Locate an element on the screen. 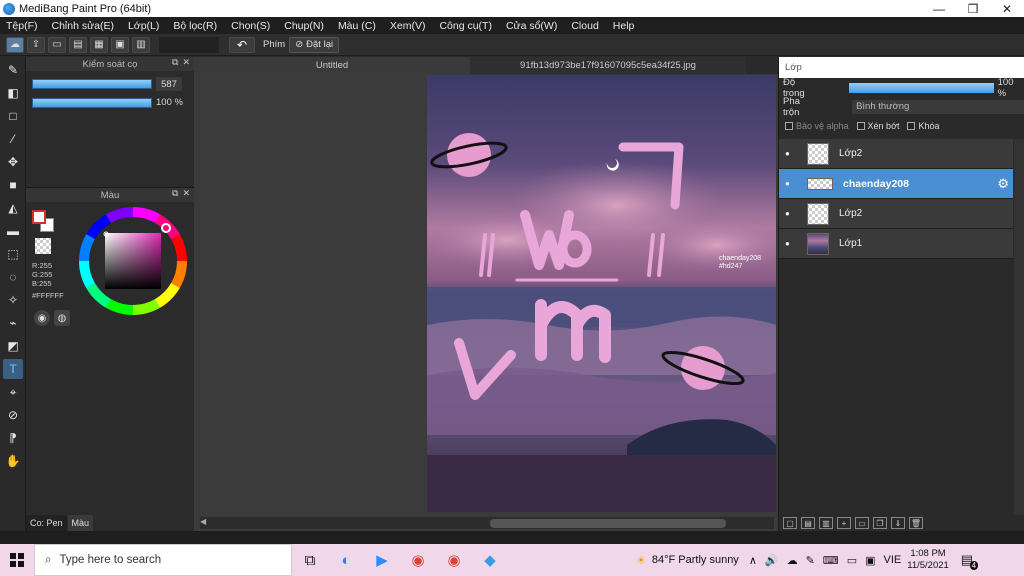  edge-icon: ◐ is located at coordinates (346, 560).